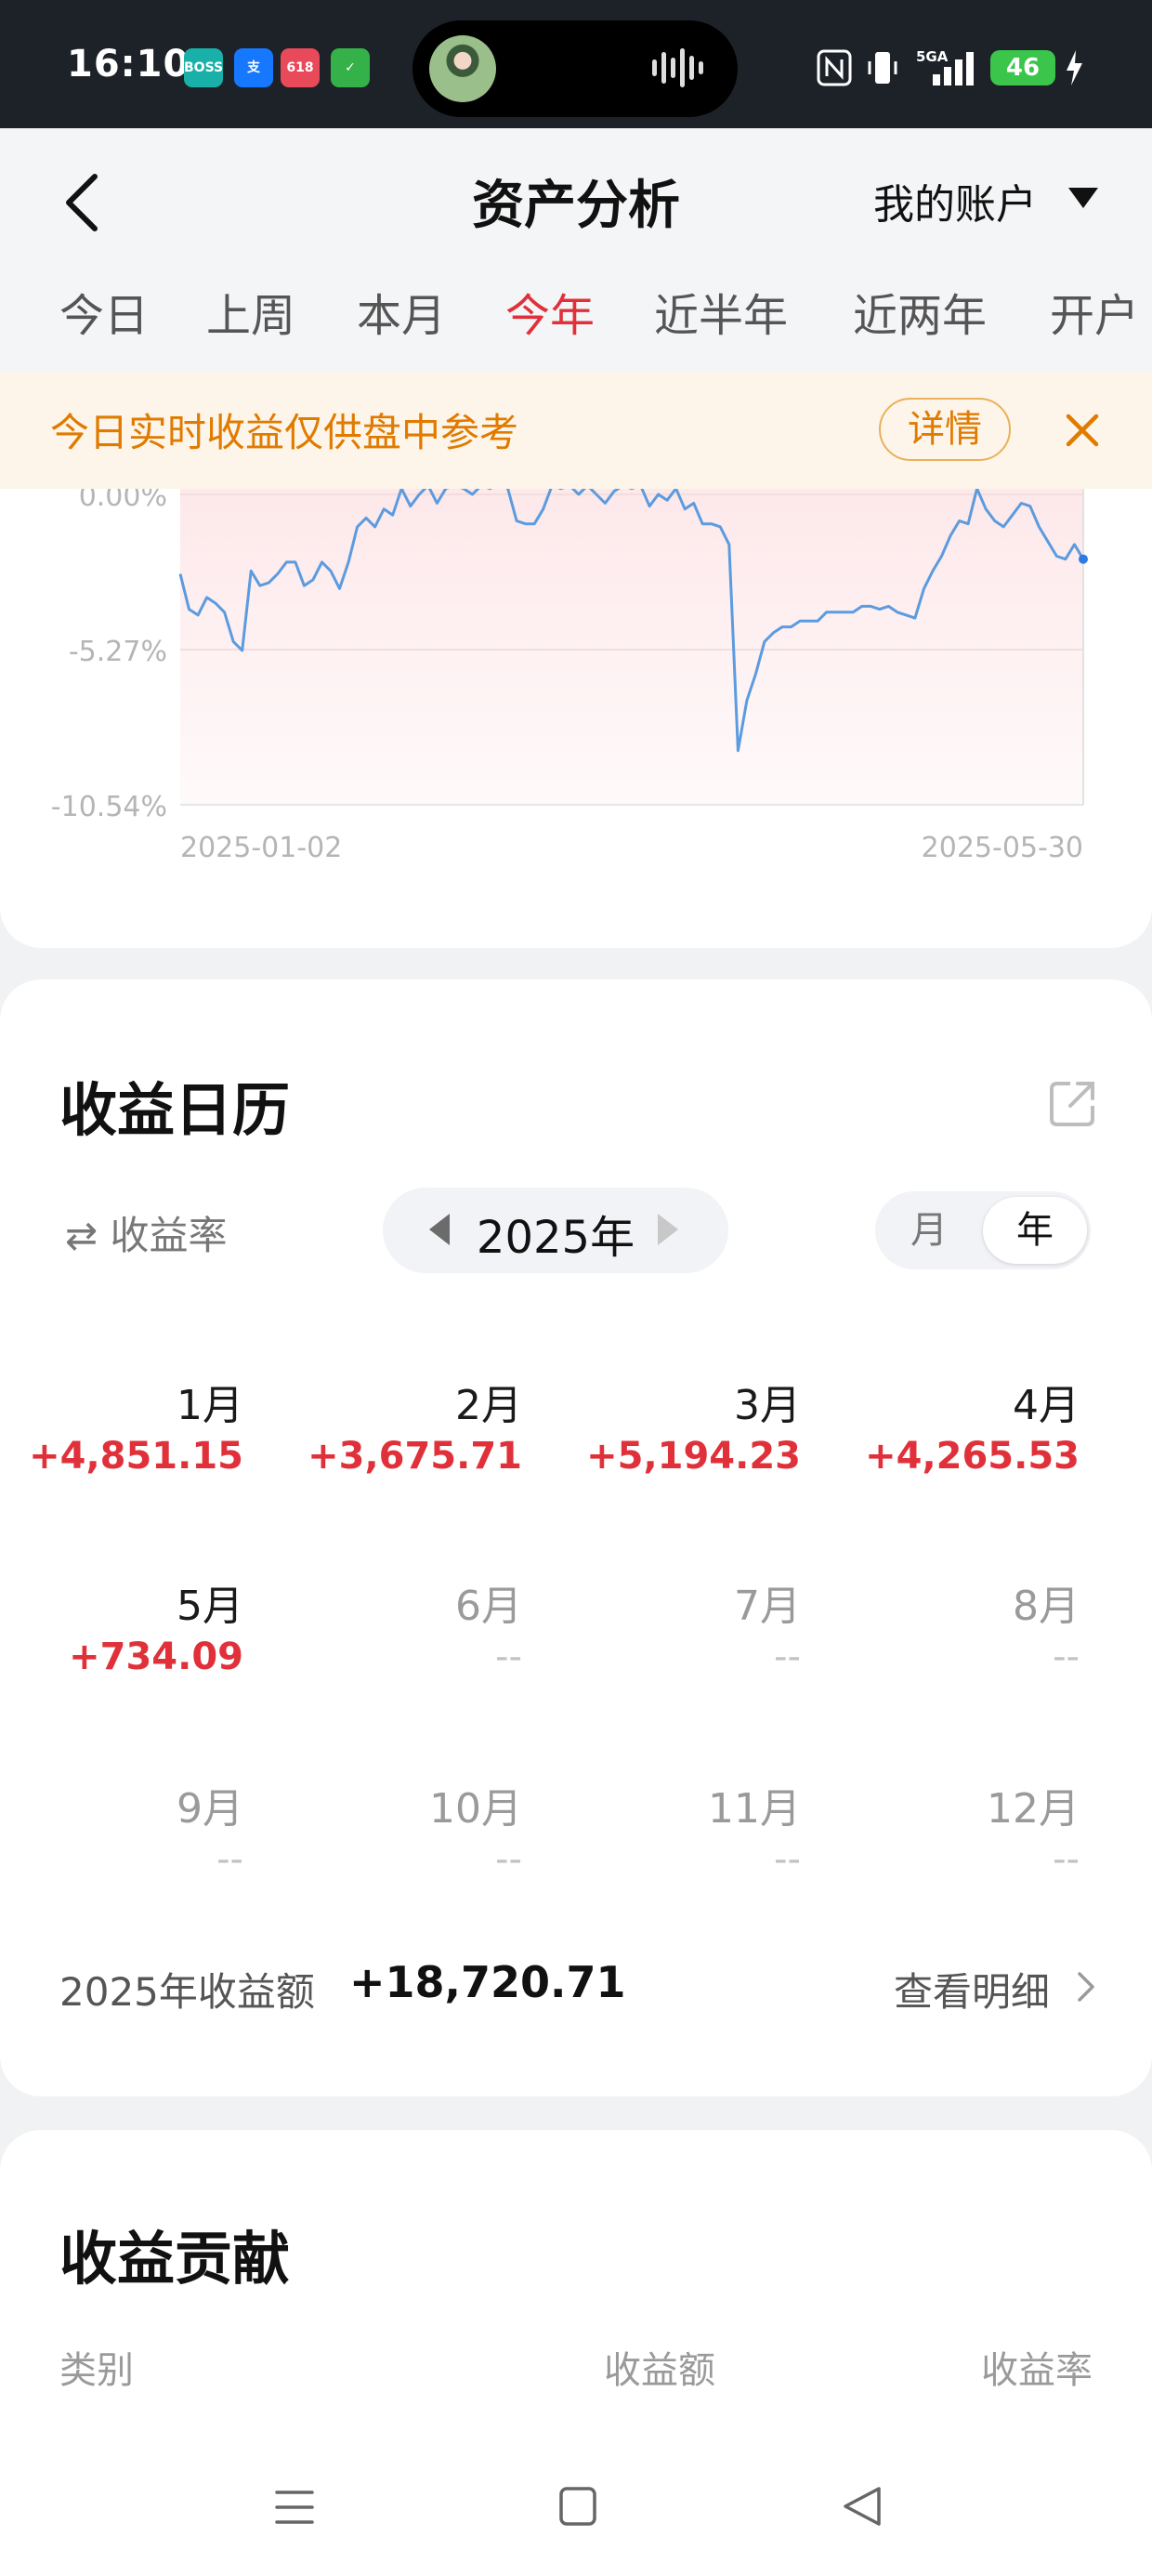 This screenshot has height=2576, width=1152. What do you see at coordinates (920, 311) in the screenshot?
I see `tab-two-years: 近两年` at bounding box center [920, 311].